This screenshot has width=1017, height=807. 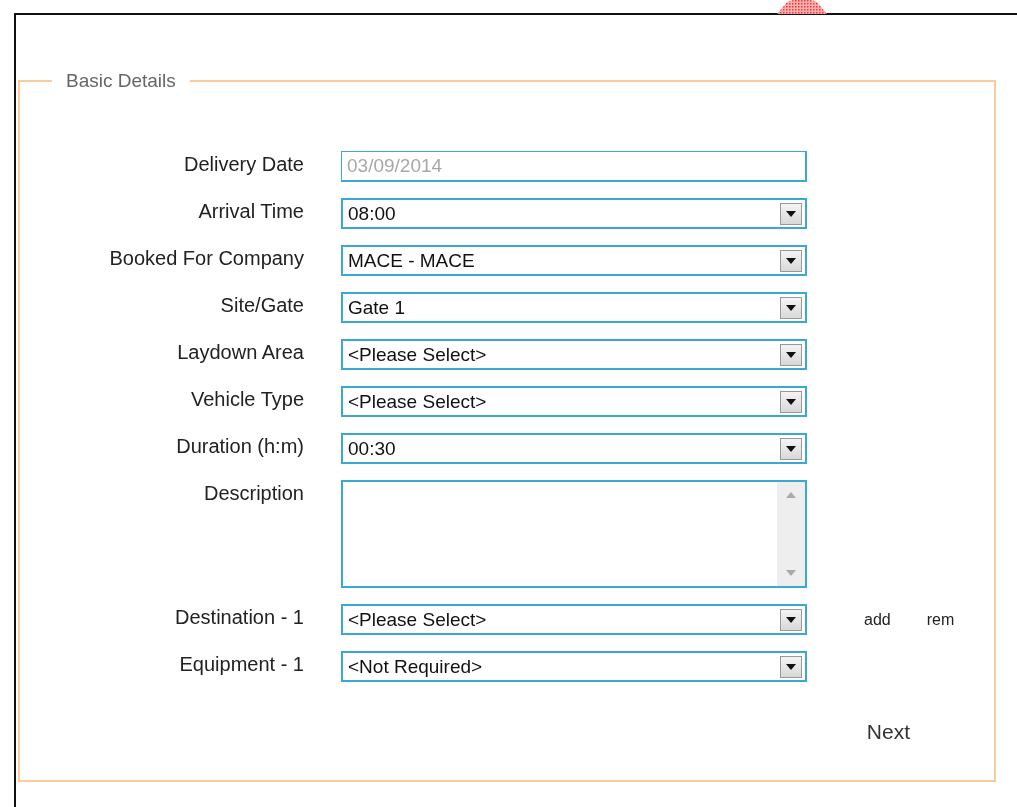 What do you see at coordinates (241, 664) in the screenshot?
I see `field-label: Equipment - 1` at bounding box center [241, 664].